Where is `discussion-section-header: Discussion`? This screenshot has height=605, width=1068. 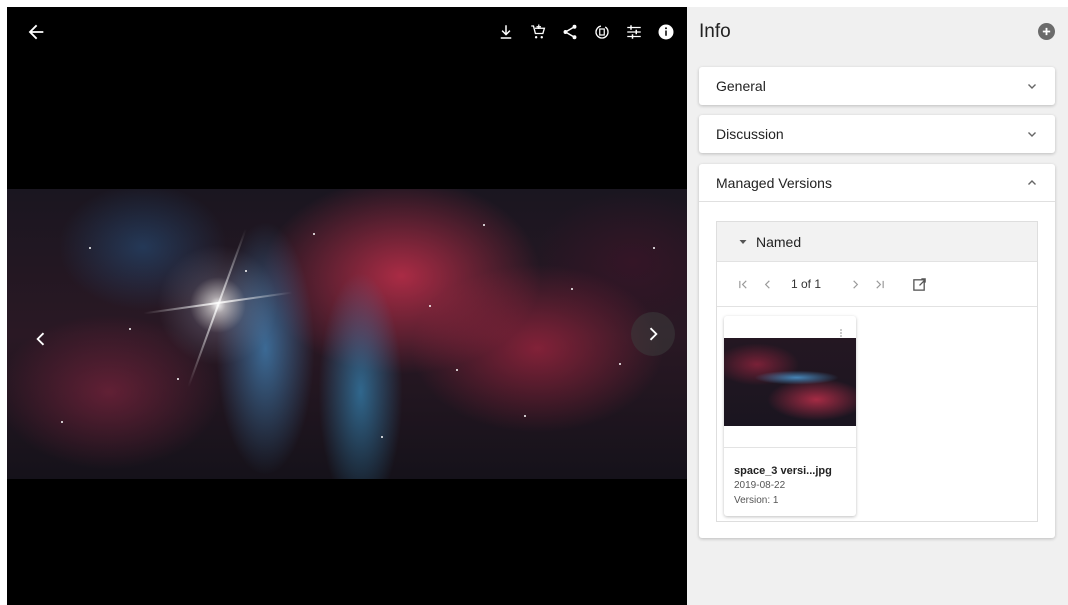 discussion-section-header: Discussion is located at coordinates (877, 134).